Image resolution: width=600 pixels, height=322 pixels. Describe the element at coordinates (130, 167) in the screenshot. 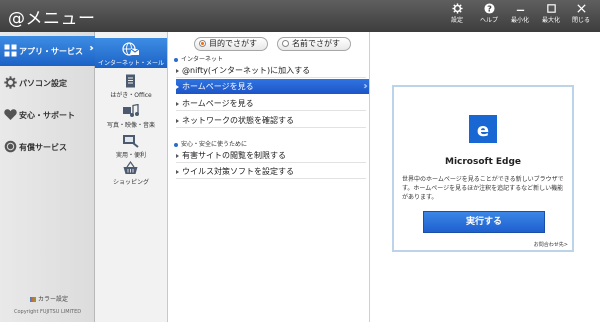

I see `shopping-basket-icon` at that location.